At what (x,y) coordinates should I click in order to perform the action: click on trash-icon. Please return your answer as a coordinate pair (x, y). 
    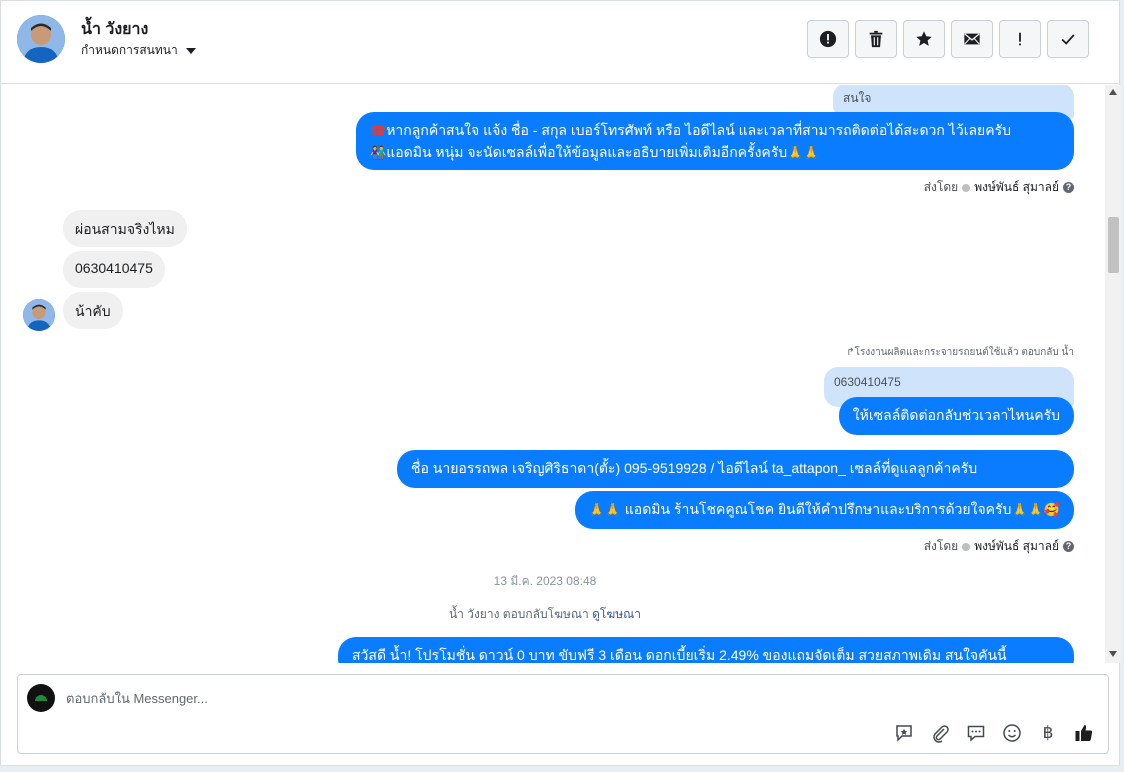
    Looking at the image, I should click on (876, 39).